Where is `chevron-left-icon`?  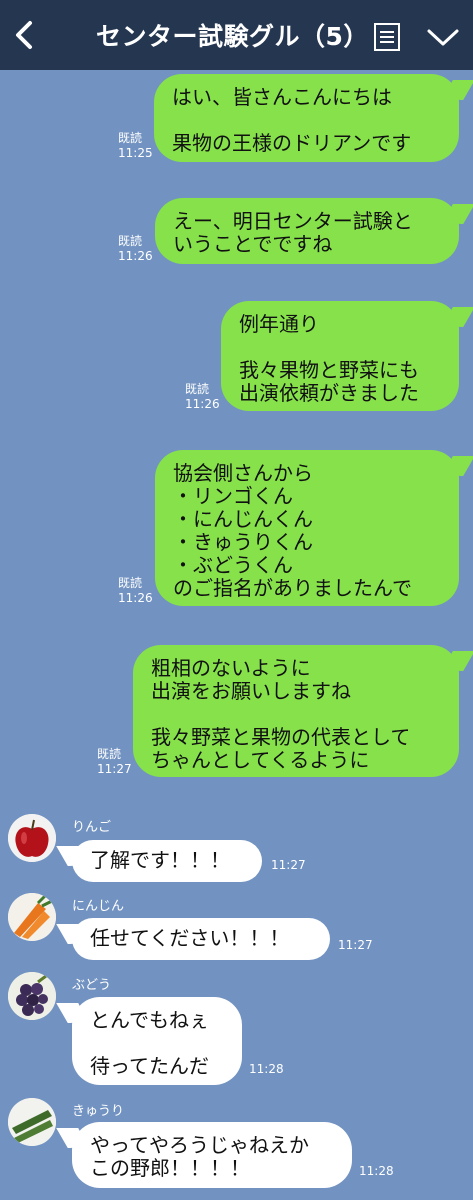
chevron-left-icon is located at coordinates (25, 35).